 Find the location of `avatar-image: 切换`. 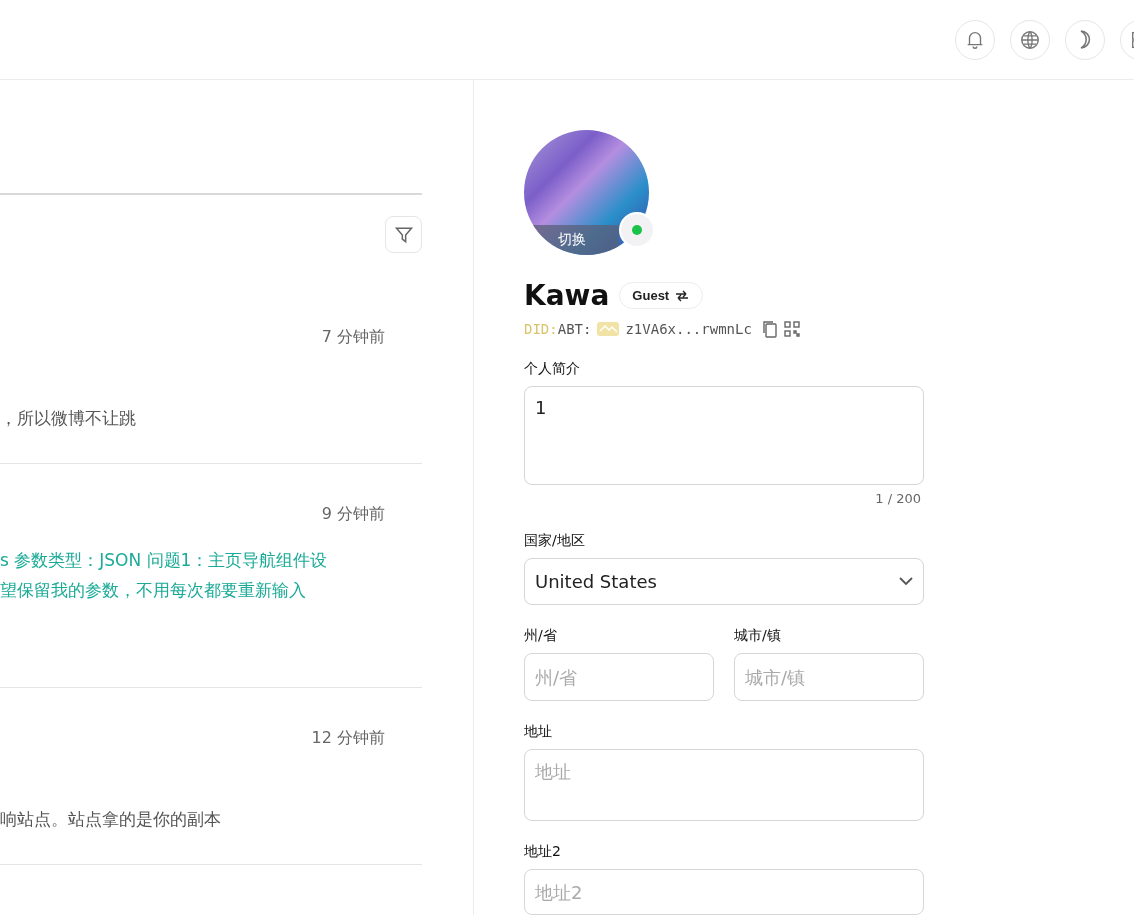

avatar-image: 切换 is located at coordinates (586, 192).